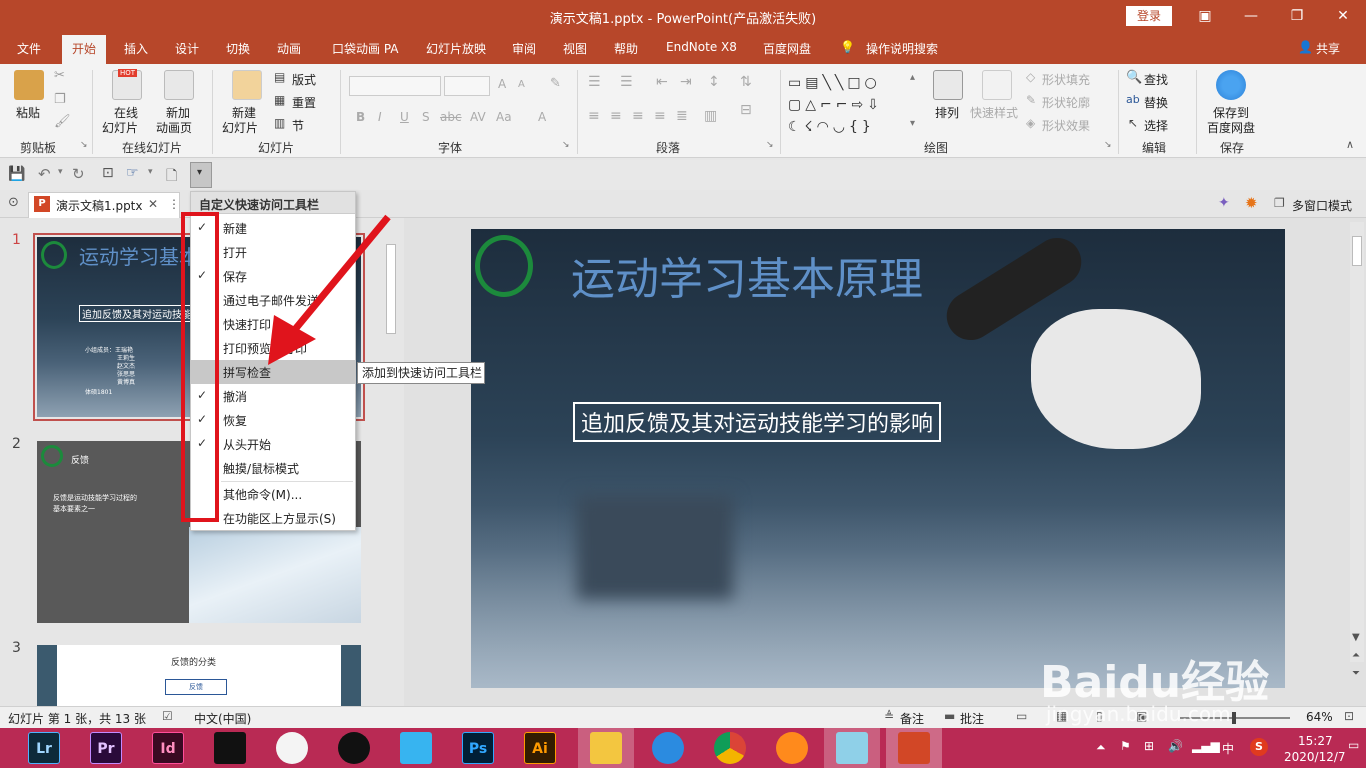 This screenshot has width=1366, height=768. Describe the element at coordinates (714, 82) in the screenshot. I see `line-spacing-icon: ↕` at that location.